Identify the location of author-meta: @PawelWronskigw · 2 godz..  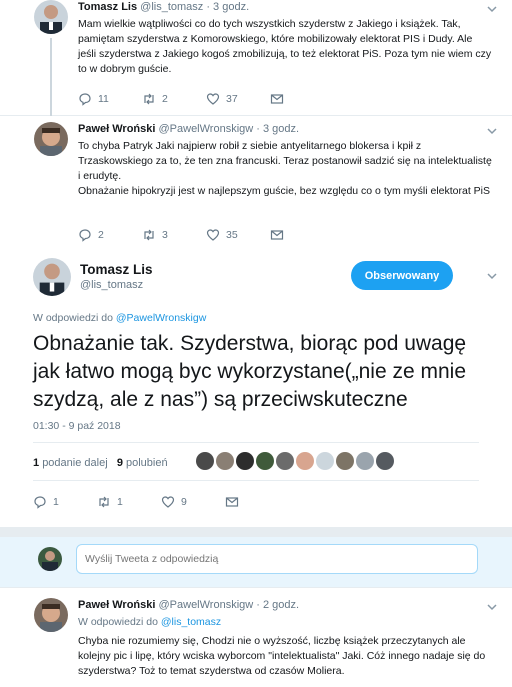
(229, 605).